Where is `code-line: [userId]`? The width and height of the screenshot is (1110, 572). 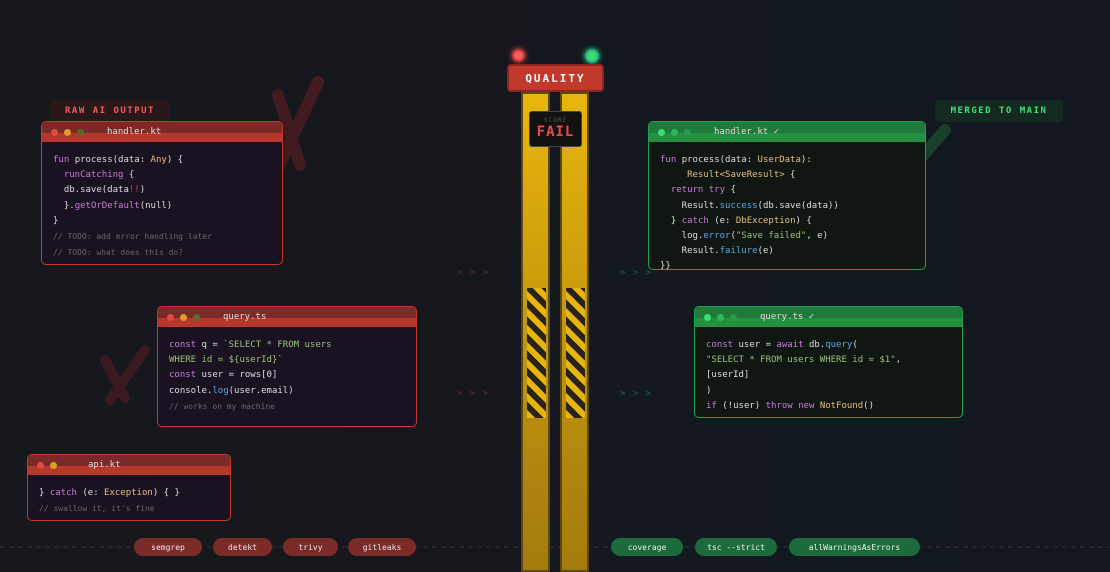 code-line: [userId] is located at coordinates (828, 375).